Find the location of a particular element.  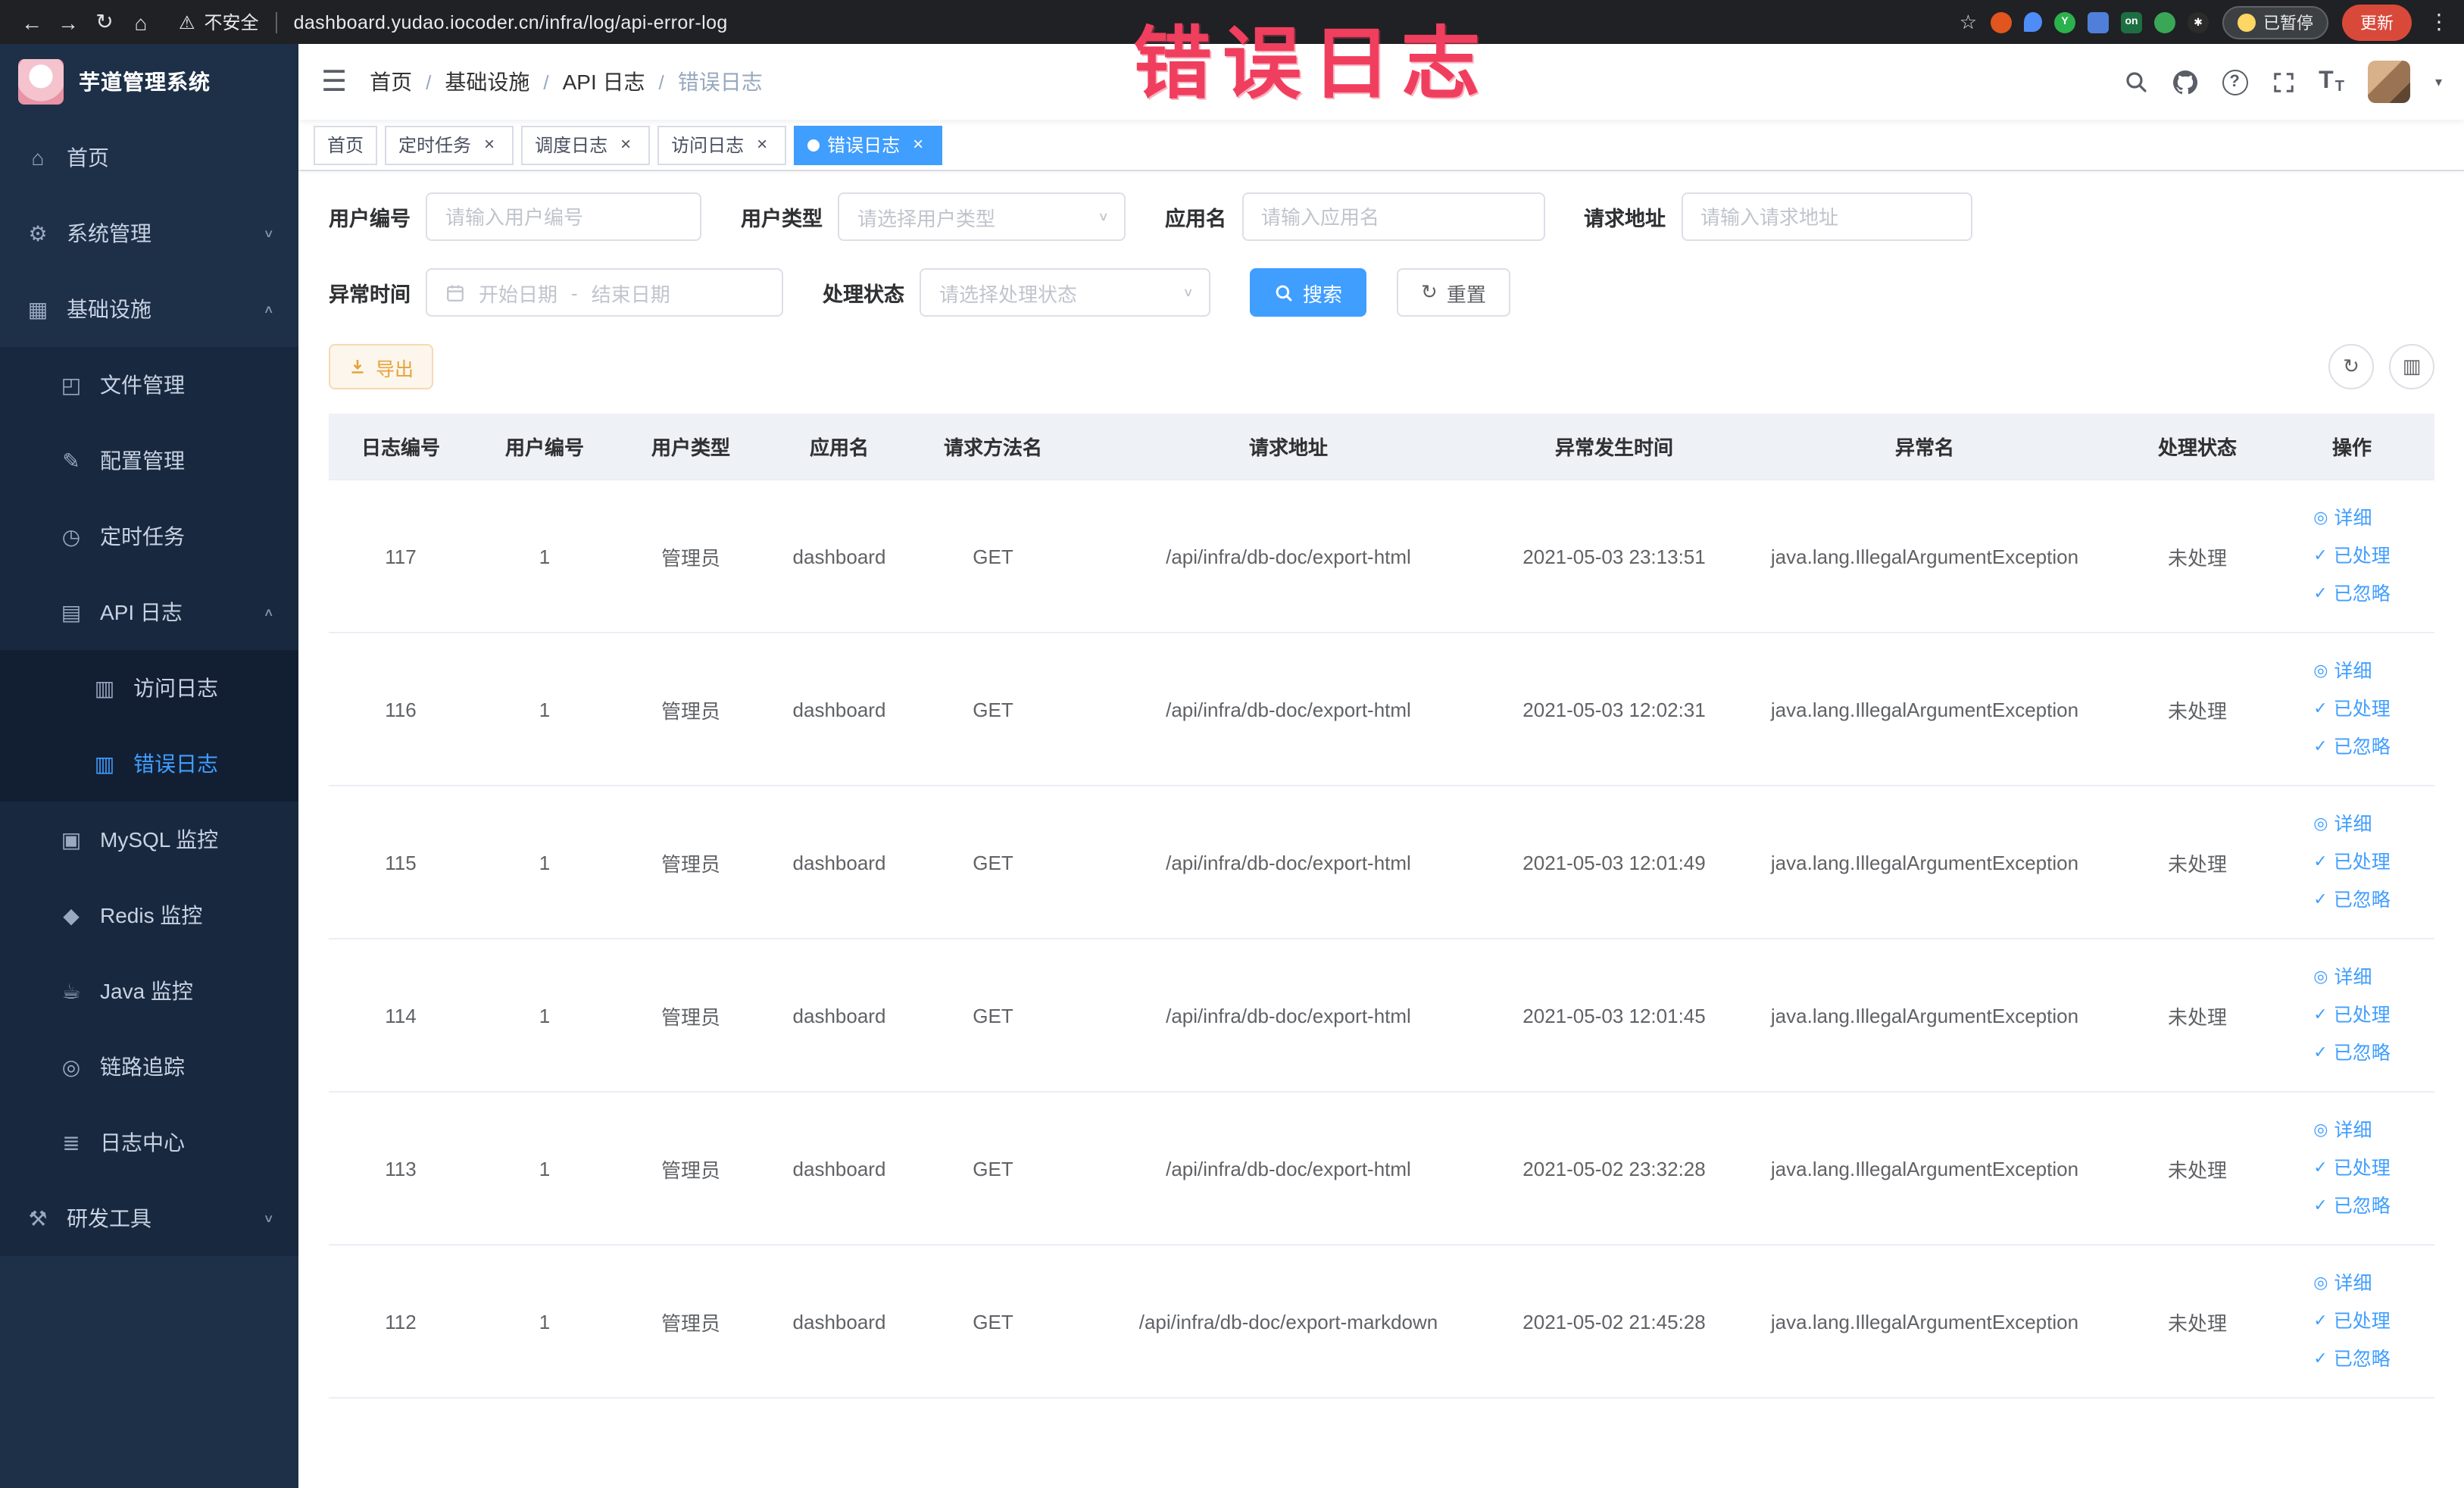

sidebar-item-api-log: ▤ API 日志 ∧ is located at coordinates (149, 612).